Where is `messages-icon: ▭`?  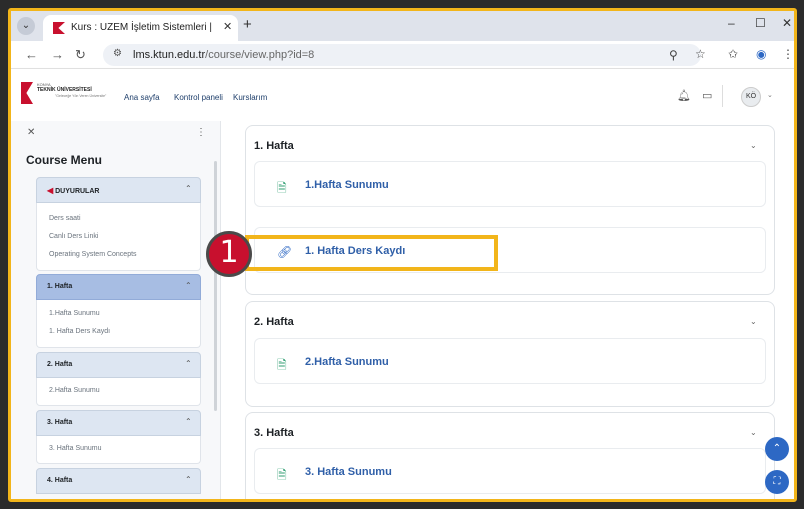 messages-icon: ▭ is located at coordinates (707, 95).